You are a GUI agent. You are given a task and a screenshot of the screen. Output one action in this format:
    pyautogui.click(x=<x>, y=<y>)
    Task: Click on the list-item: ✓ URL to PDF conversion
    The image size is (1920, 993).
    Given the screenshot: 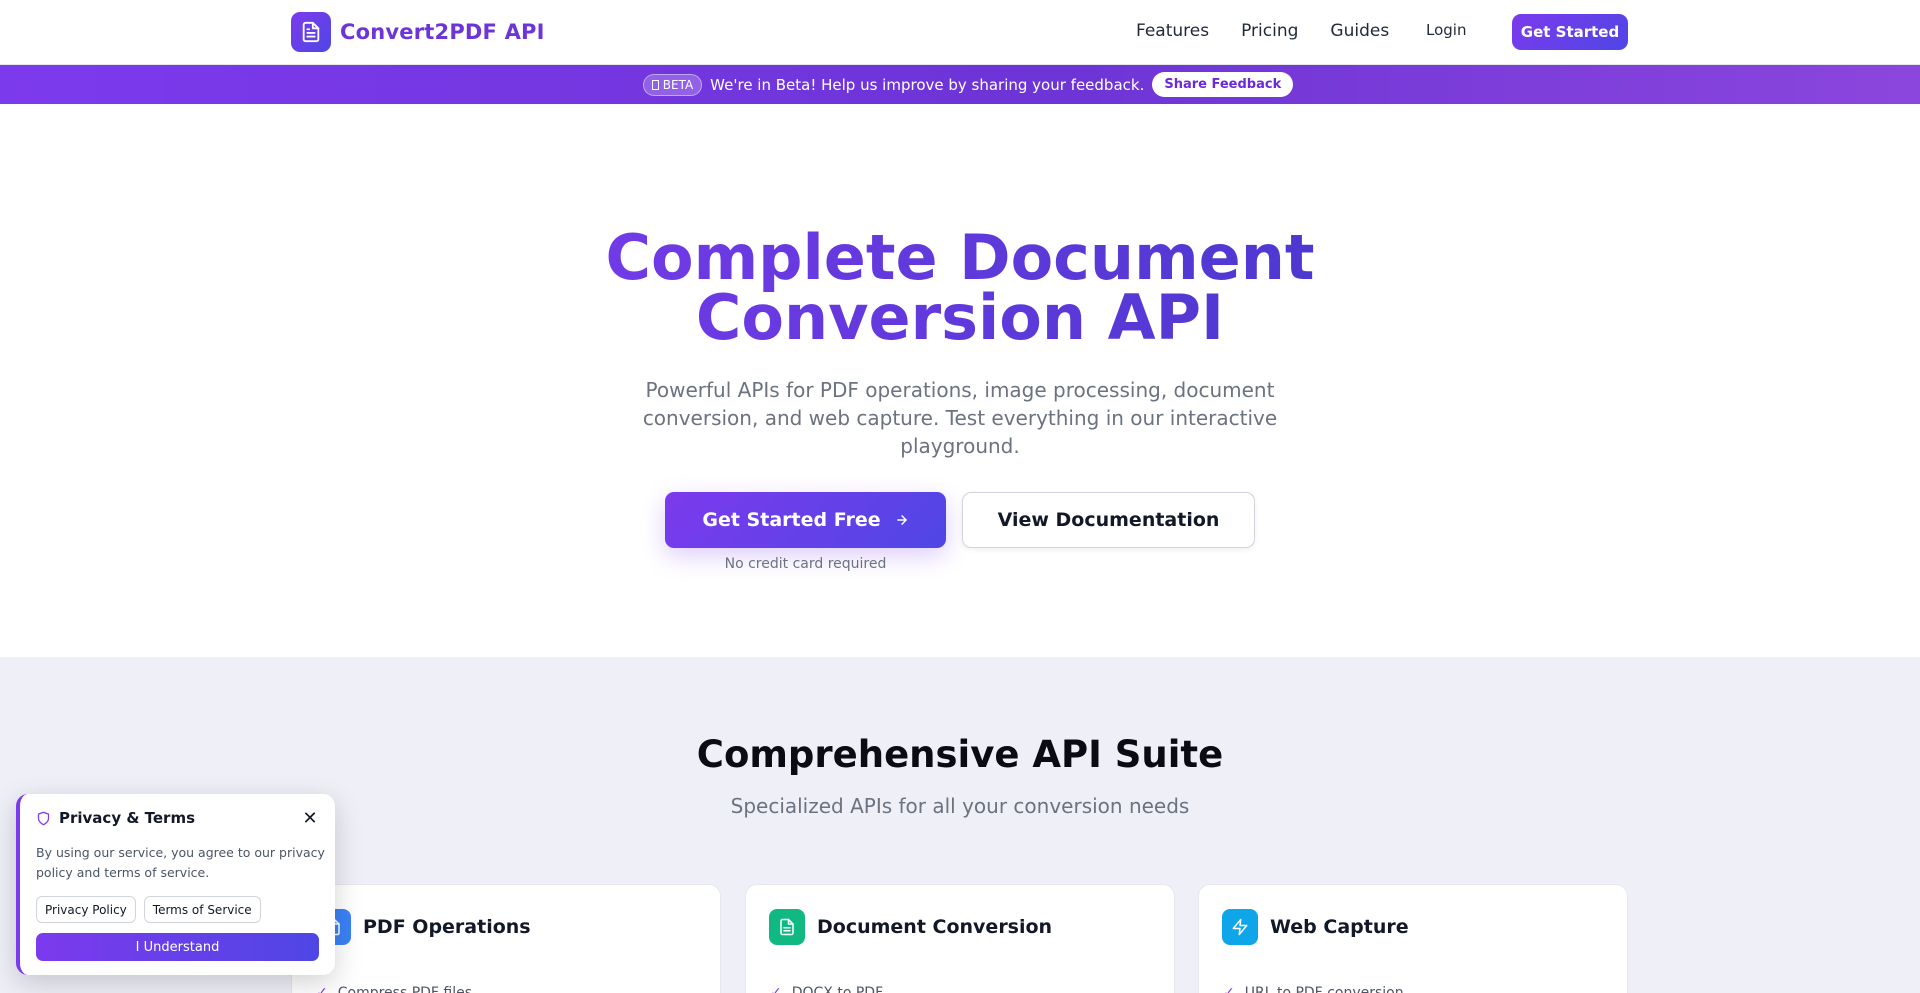 What is the action you would take?
    pyautogui.click(x=1313, y=989)
    